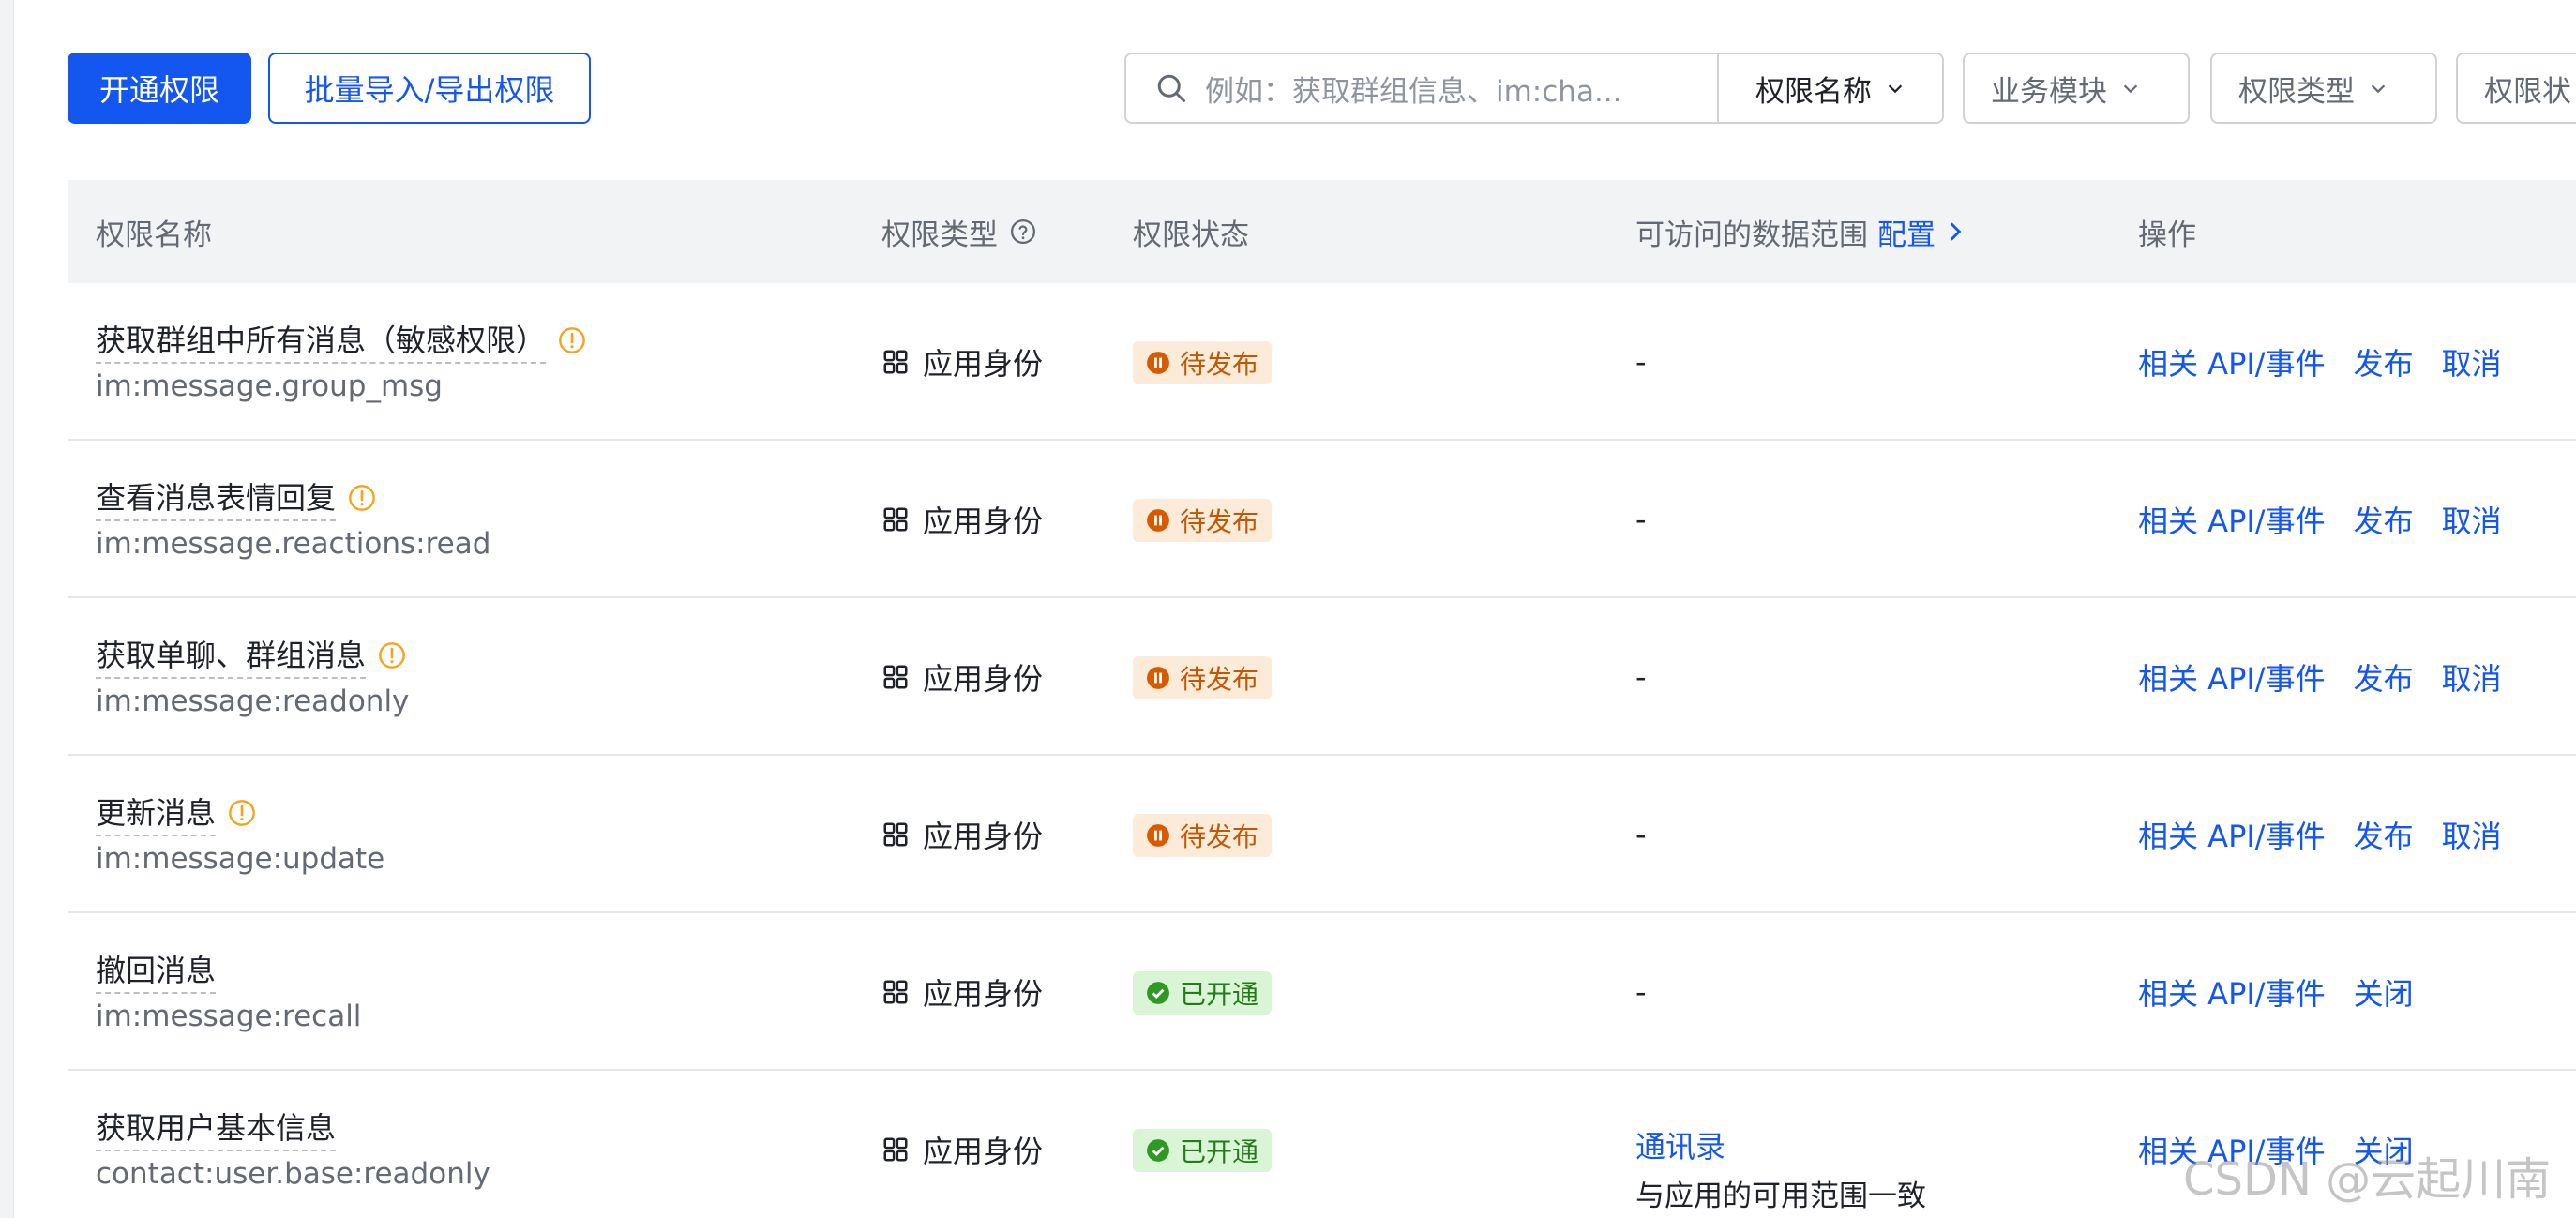 The height and width of the screenshot is (1218, 2576). I want to click on permission-name-text: 查看消息表情回复, so click(216, 498).